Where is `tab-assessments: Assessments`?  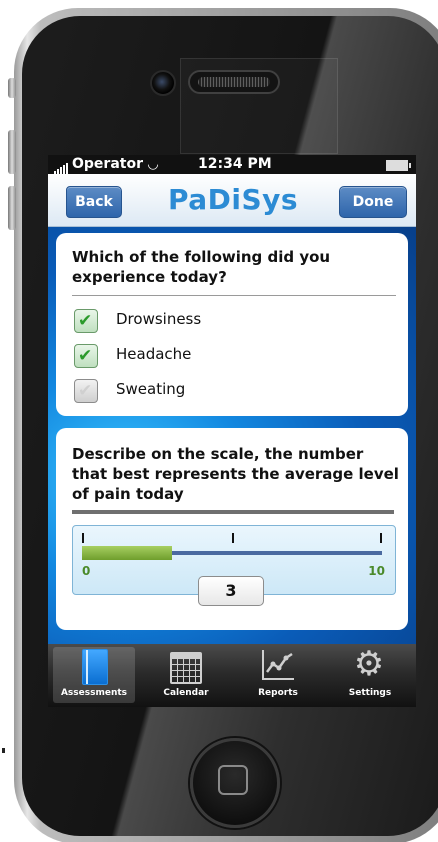
tab-assessments: Assessments is located at coordinates (94, 675).